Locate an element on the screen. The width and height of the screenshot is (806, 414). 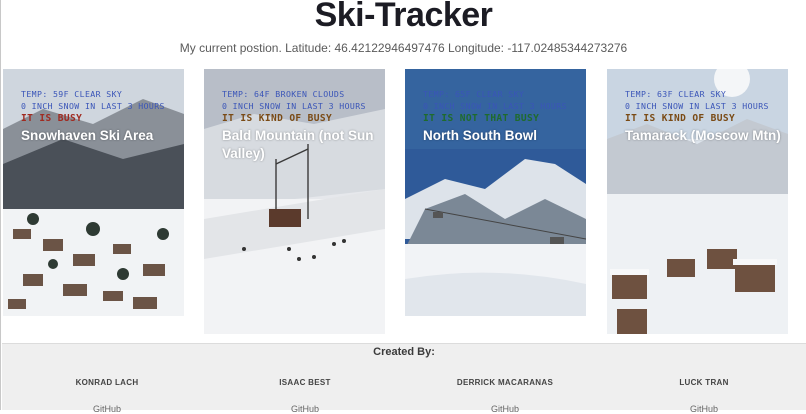
page-title: Ski-Tracker is located at coordinates (403, 17).